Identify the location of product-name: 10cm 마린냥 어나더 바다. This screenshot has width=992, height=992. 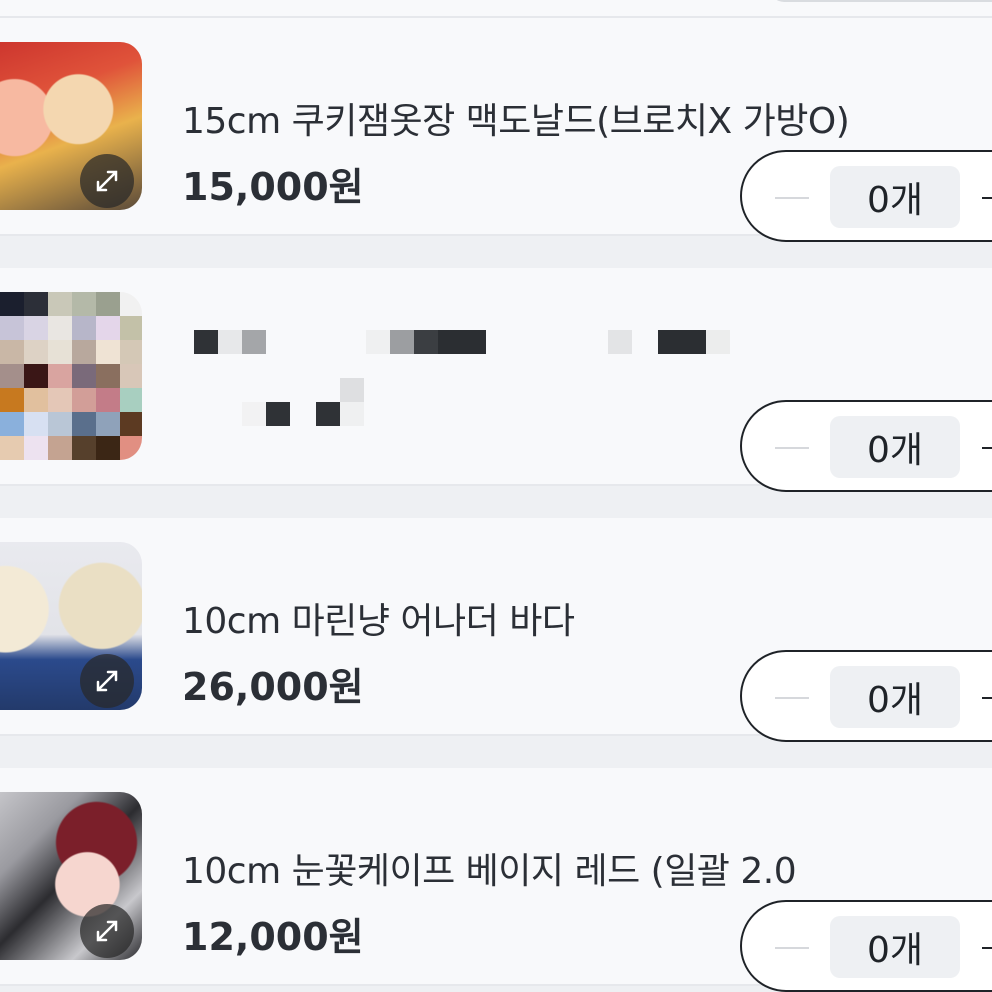
(378, 618).